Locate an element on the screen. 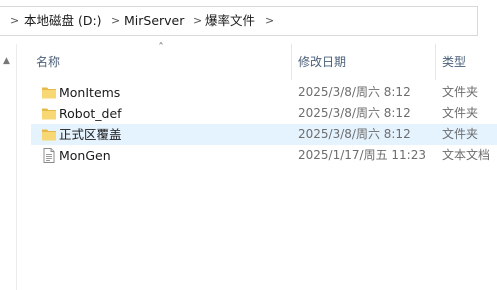  file-name: MonItems is located at coordinates (90, 92).